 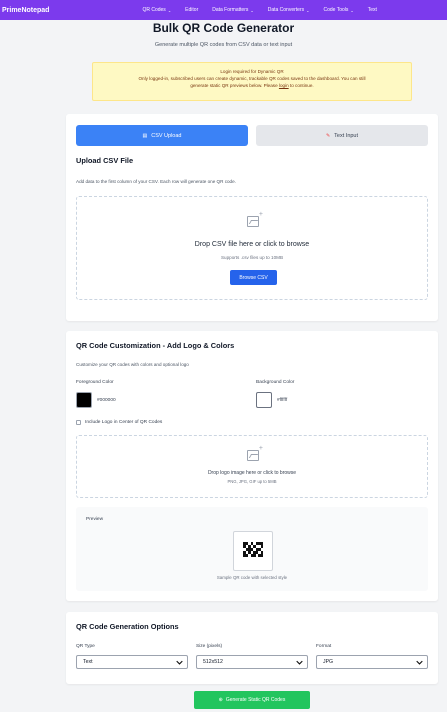 I want to click on notice-heading: Login required for Dynamic QR, so click(x=252, y=71).